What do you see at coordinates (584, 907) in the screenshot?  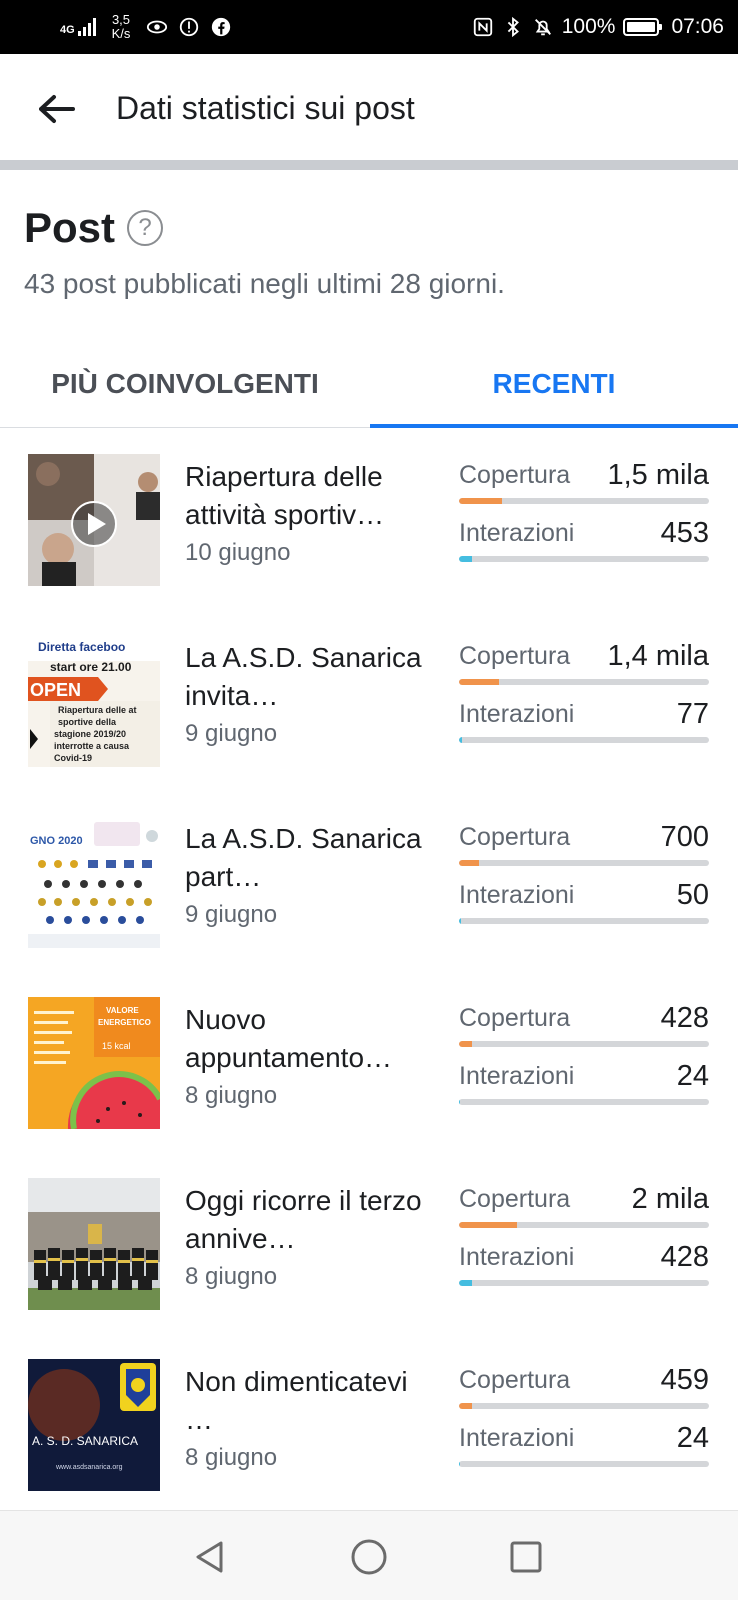 I see `engagement-metric: Interazioni 50` at bounding box center [584, 907].